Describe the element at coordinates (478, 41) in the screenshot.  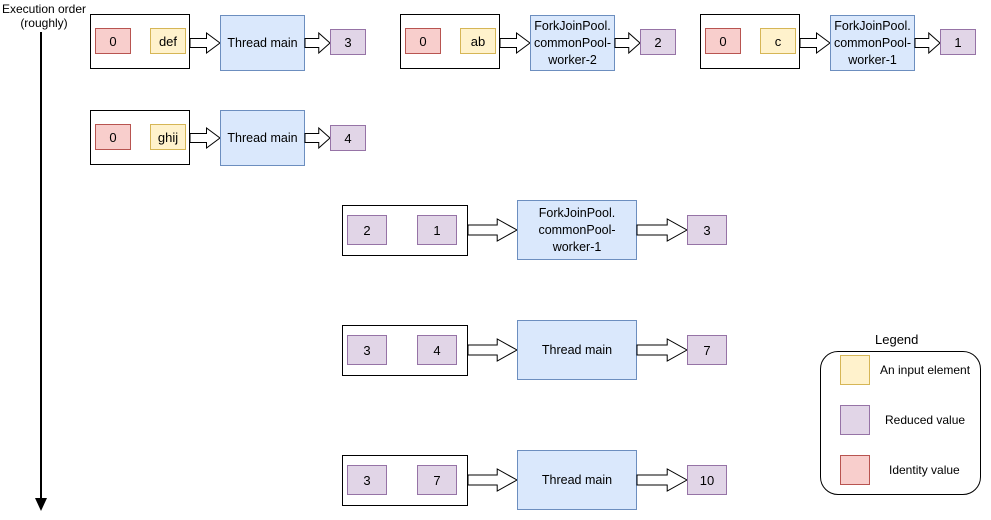
I see `input-value-cell: ab` at that location.